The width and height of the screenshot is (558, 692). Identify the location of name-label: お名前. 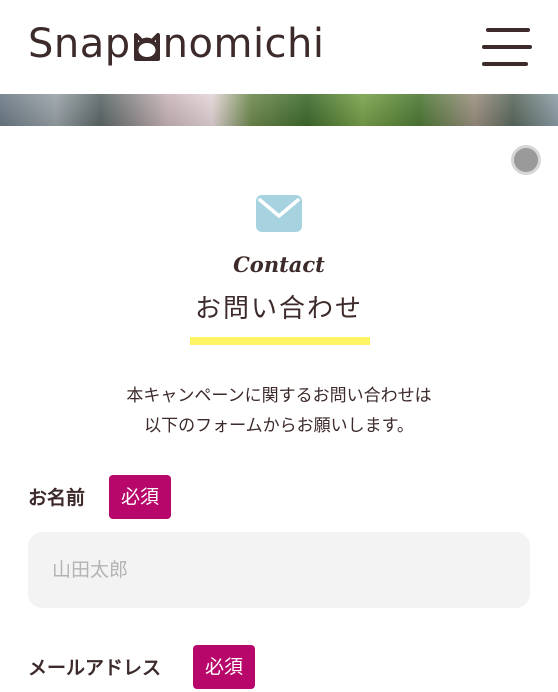
(57, 498).